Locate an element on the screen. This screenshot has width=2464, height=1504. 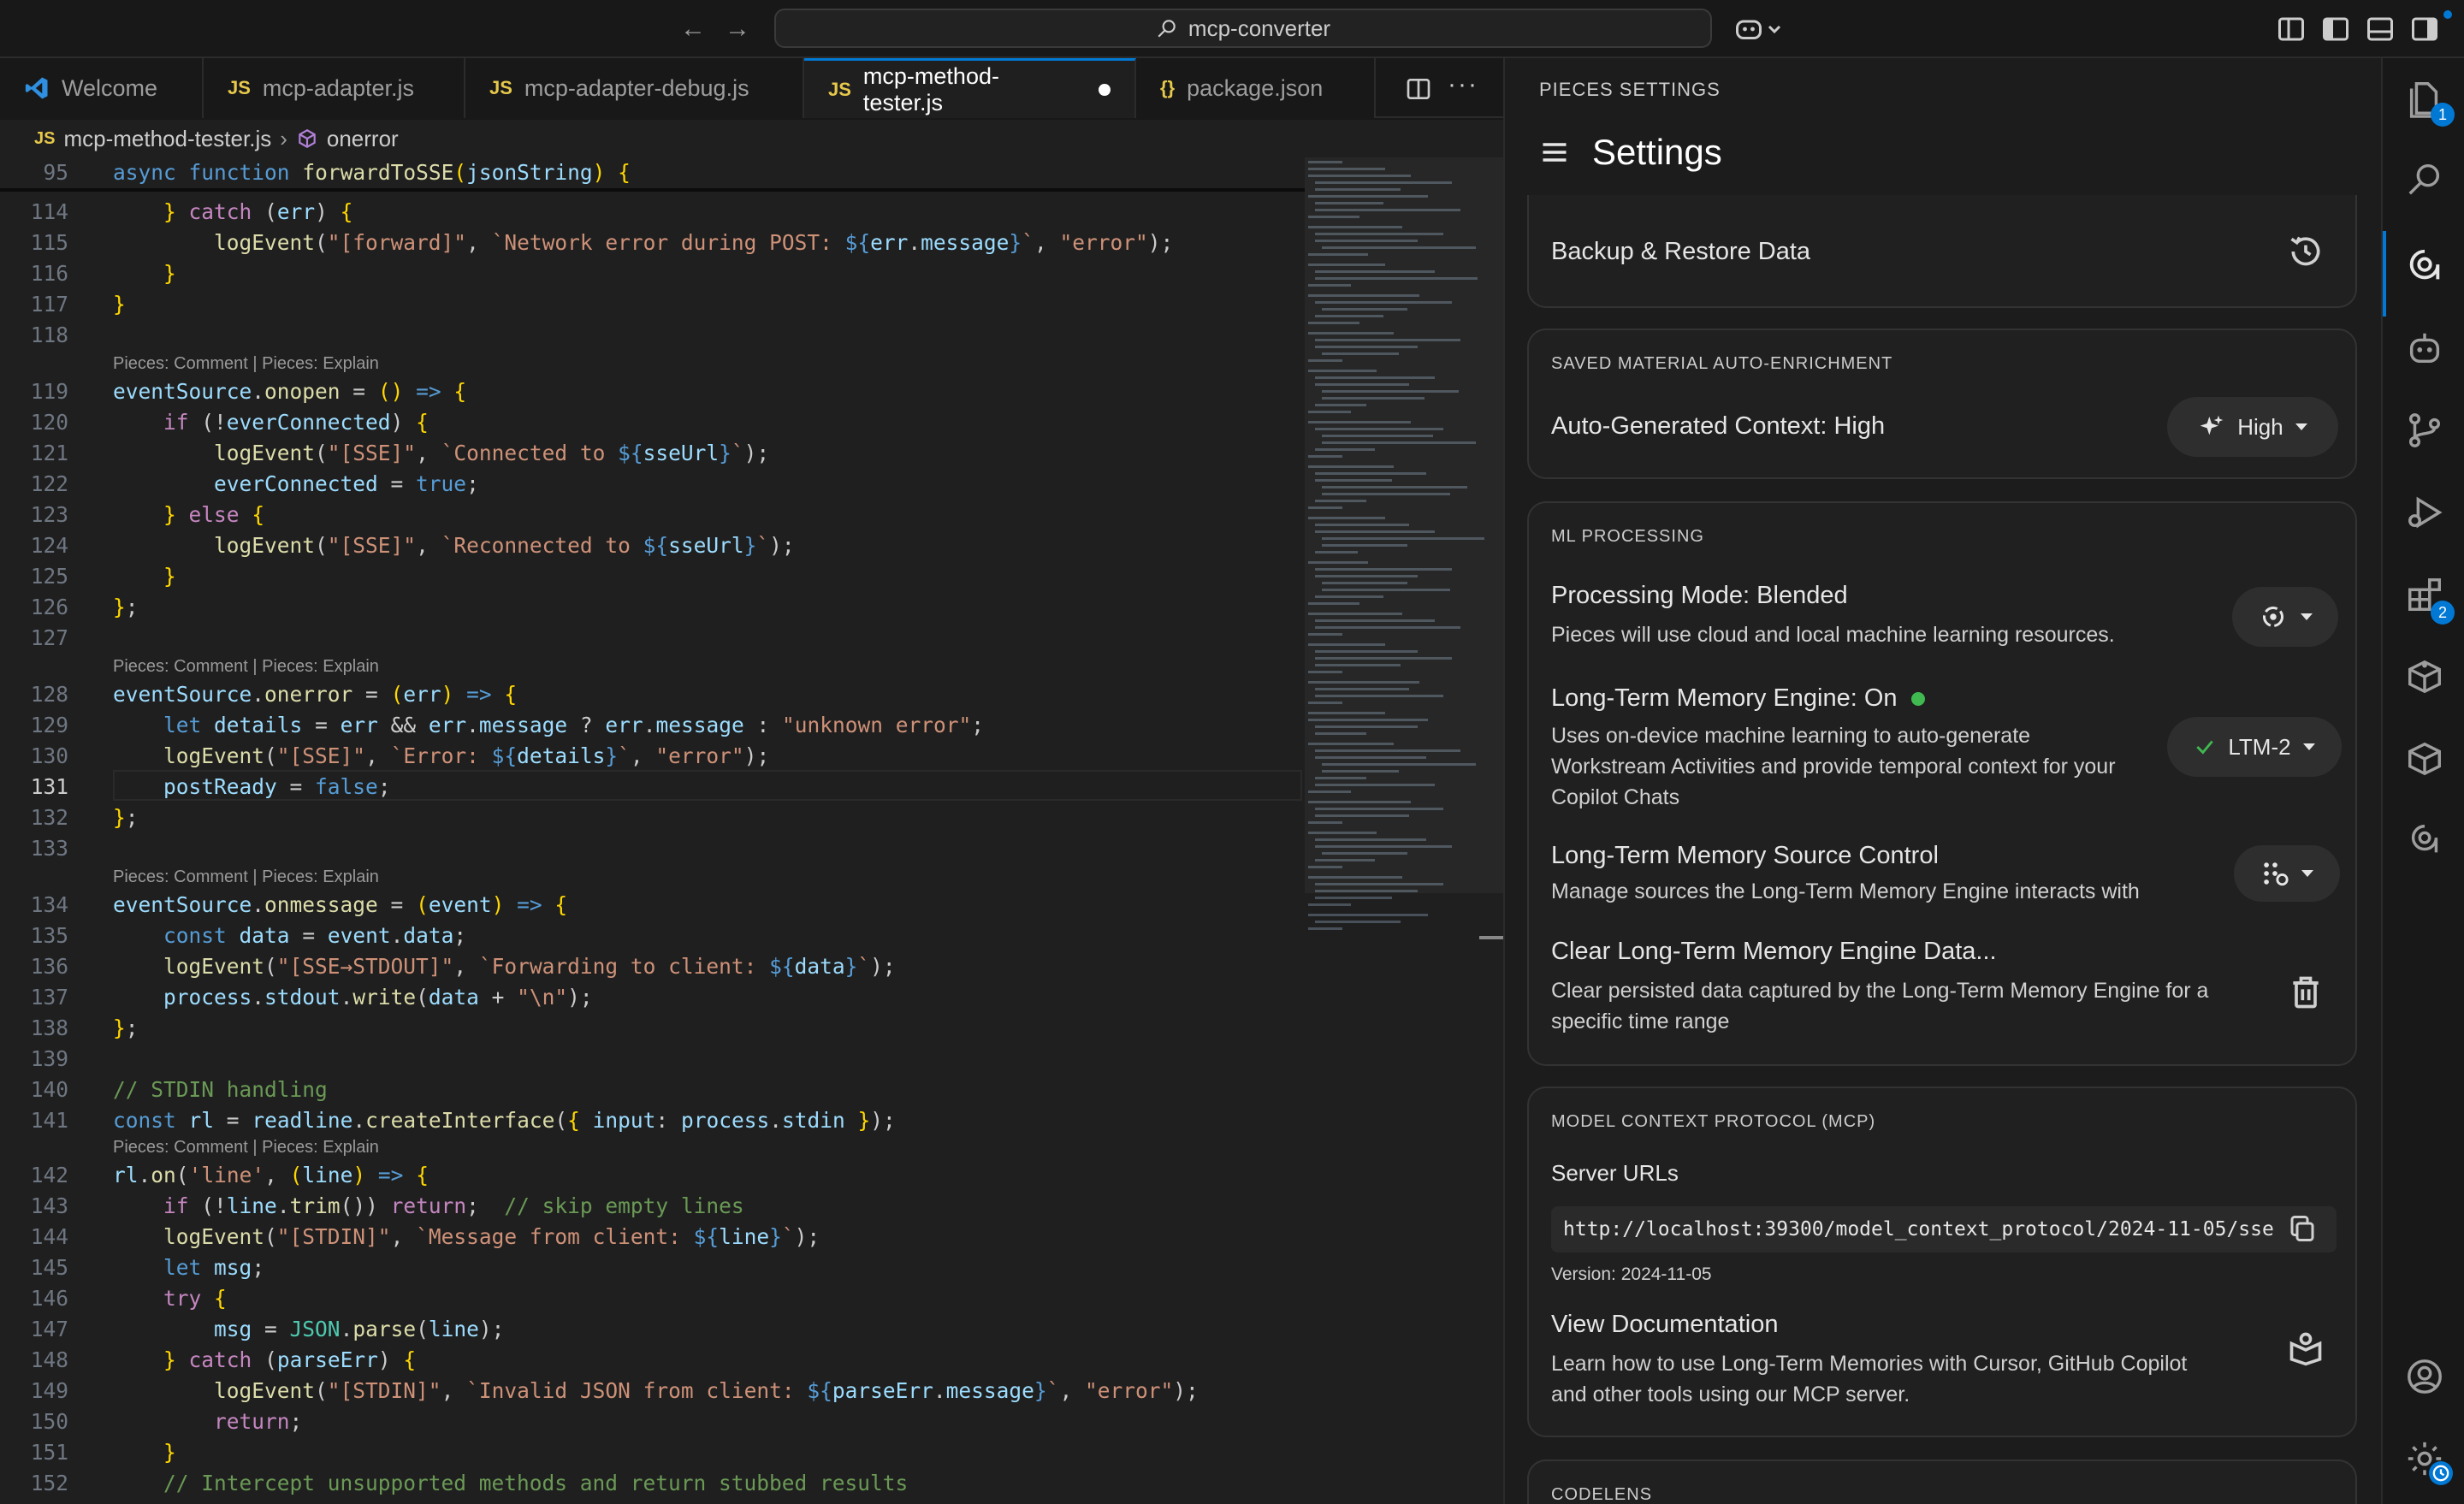
code-line-135: 135 const data = event.data; is located at coordinates (650, 936).